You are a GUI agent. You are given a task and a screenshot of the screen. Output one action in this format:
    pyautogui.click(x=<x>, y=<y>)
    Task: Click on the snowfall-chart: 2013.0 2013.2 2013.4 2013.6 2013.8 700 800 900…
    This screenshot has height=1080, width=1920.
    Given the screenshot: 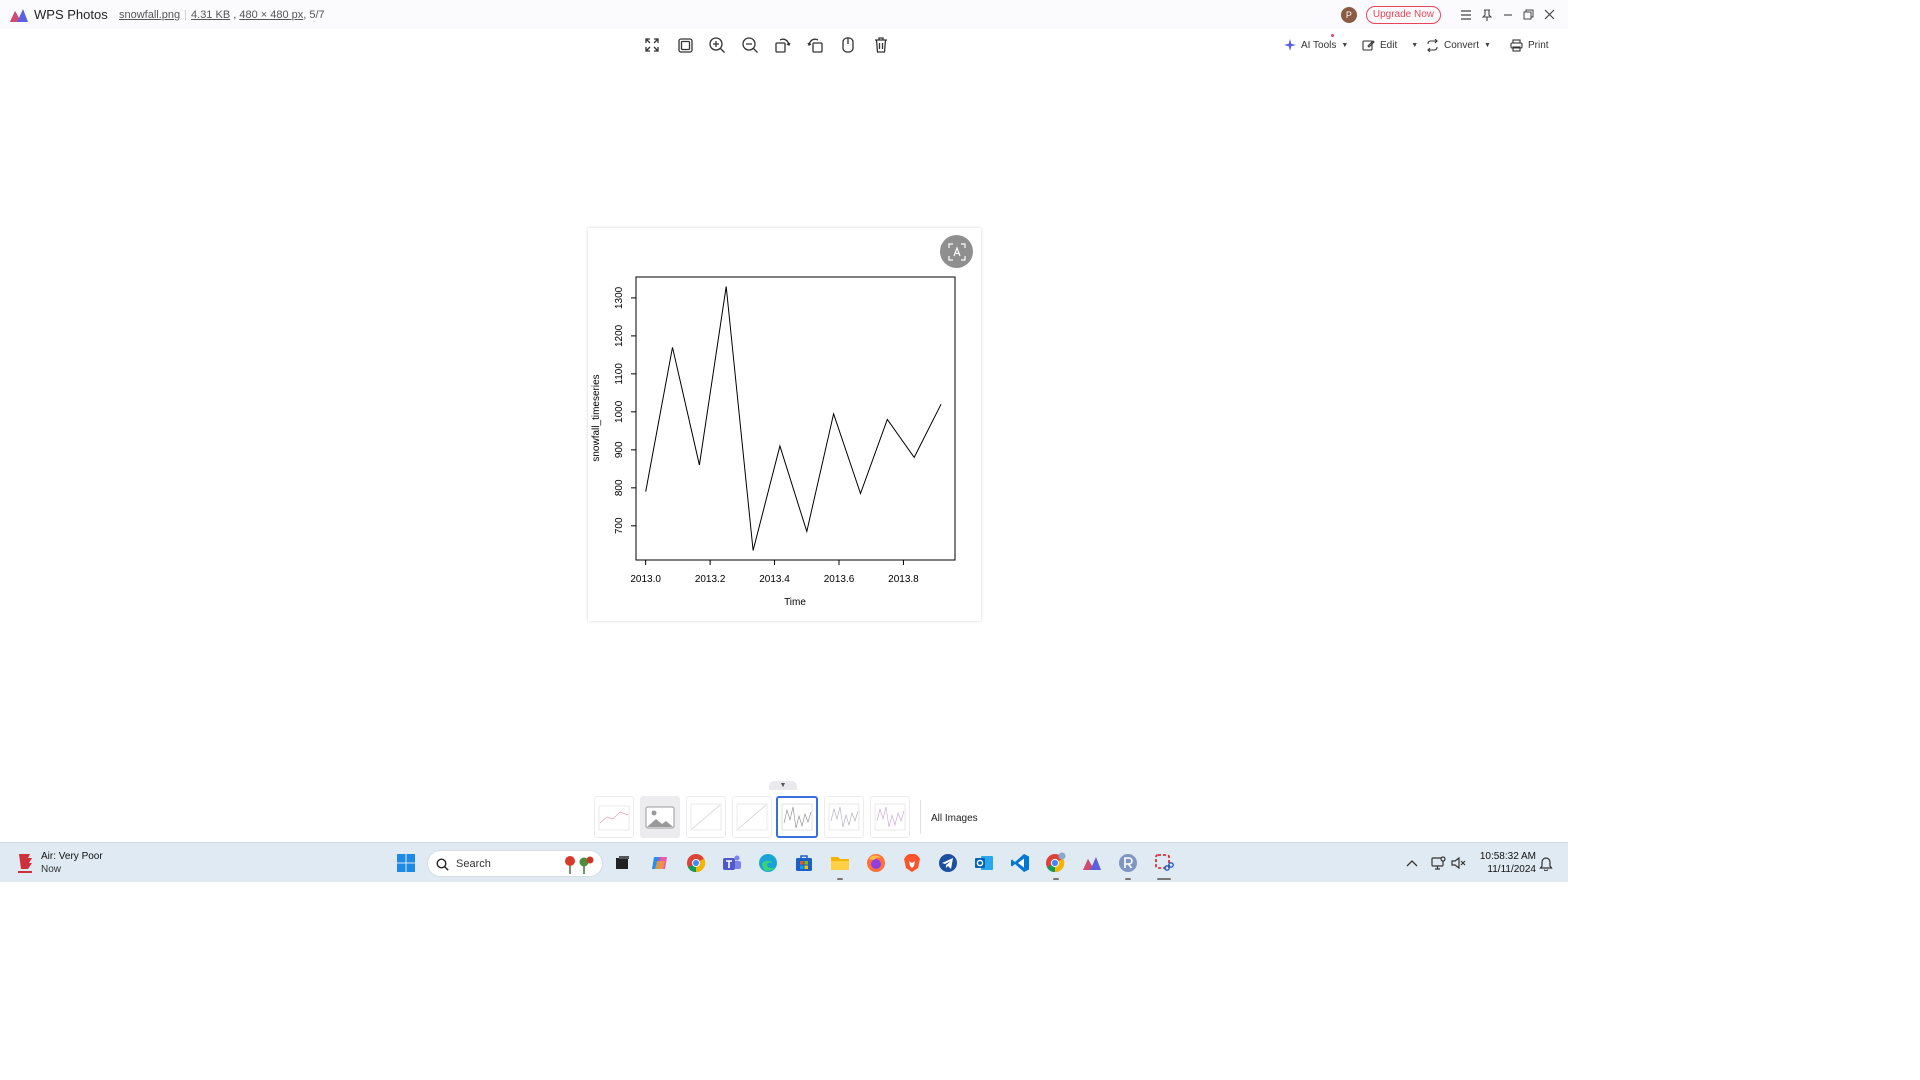 What is the action you would take?
    pyautogui.click(x=773, y=442)
    